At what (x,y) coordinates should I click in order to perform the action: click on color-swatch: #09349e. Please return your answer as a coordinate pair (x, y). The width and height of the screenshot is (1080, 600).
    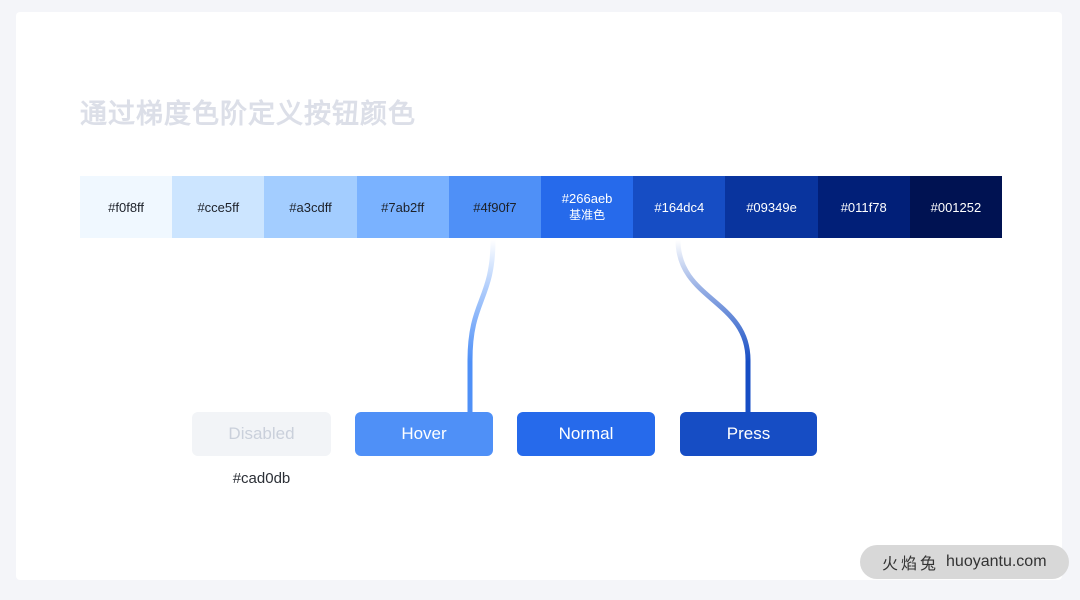
    Looking at the image, I should click on (771, 207).